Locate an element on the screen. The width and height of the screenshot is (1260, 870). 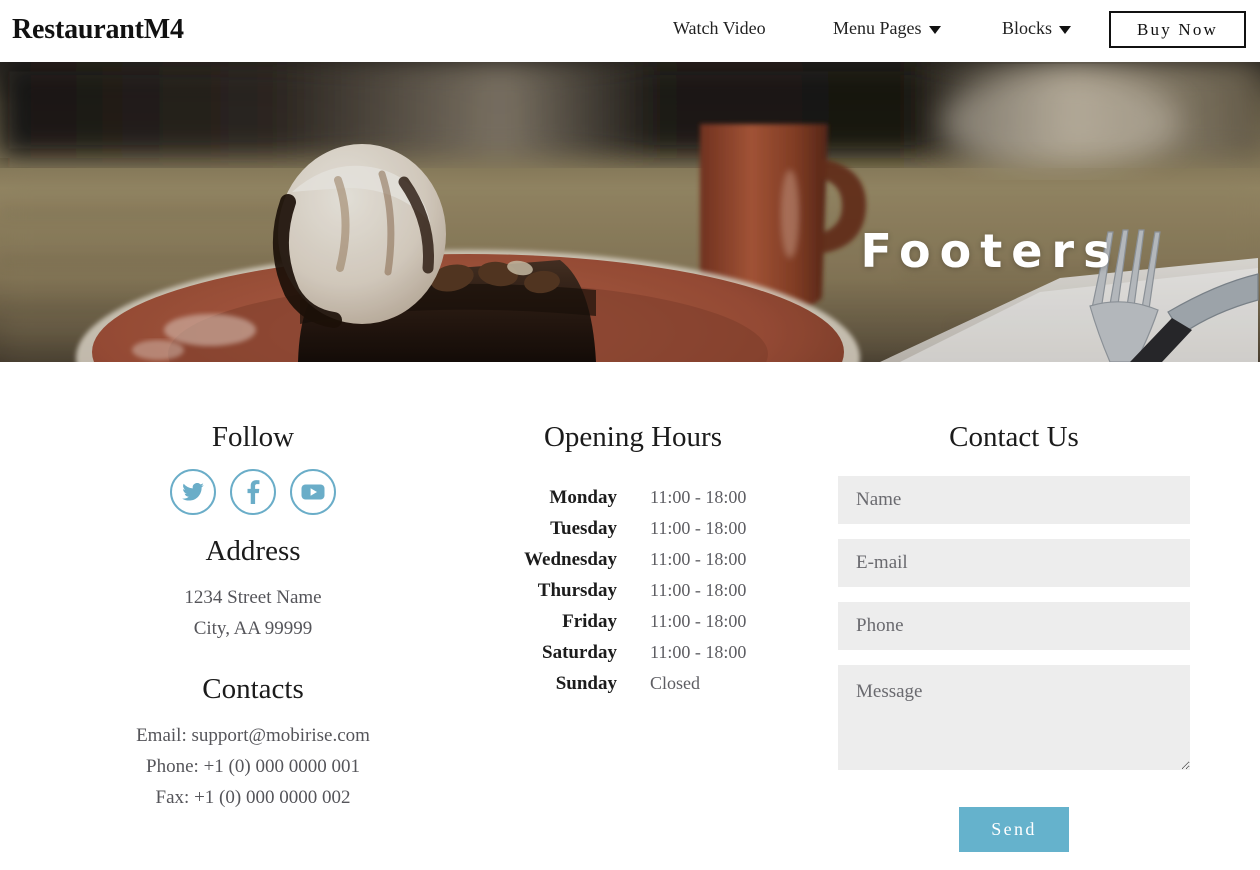
contact-phone: Phone: +1 (0) 000 0000 001 is located at coordinates (253, 767).